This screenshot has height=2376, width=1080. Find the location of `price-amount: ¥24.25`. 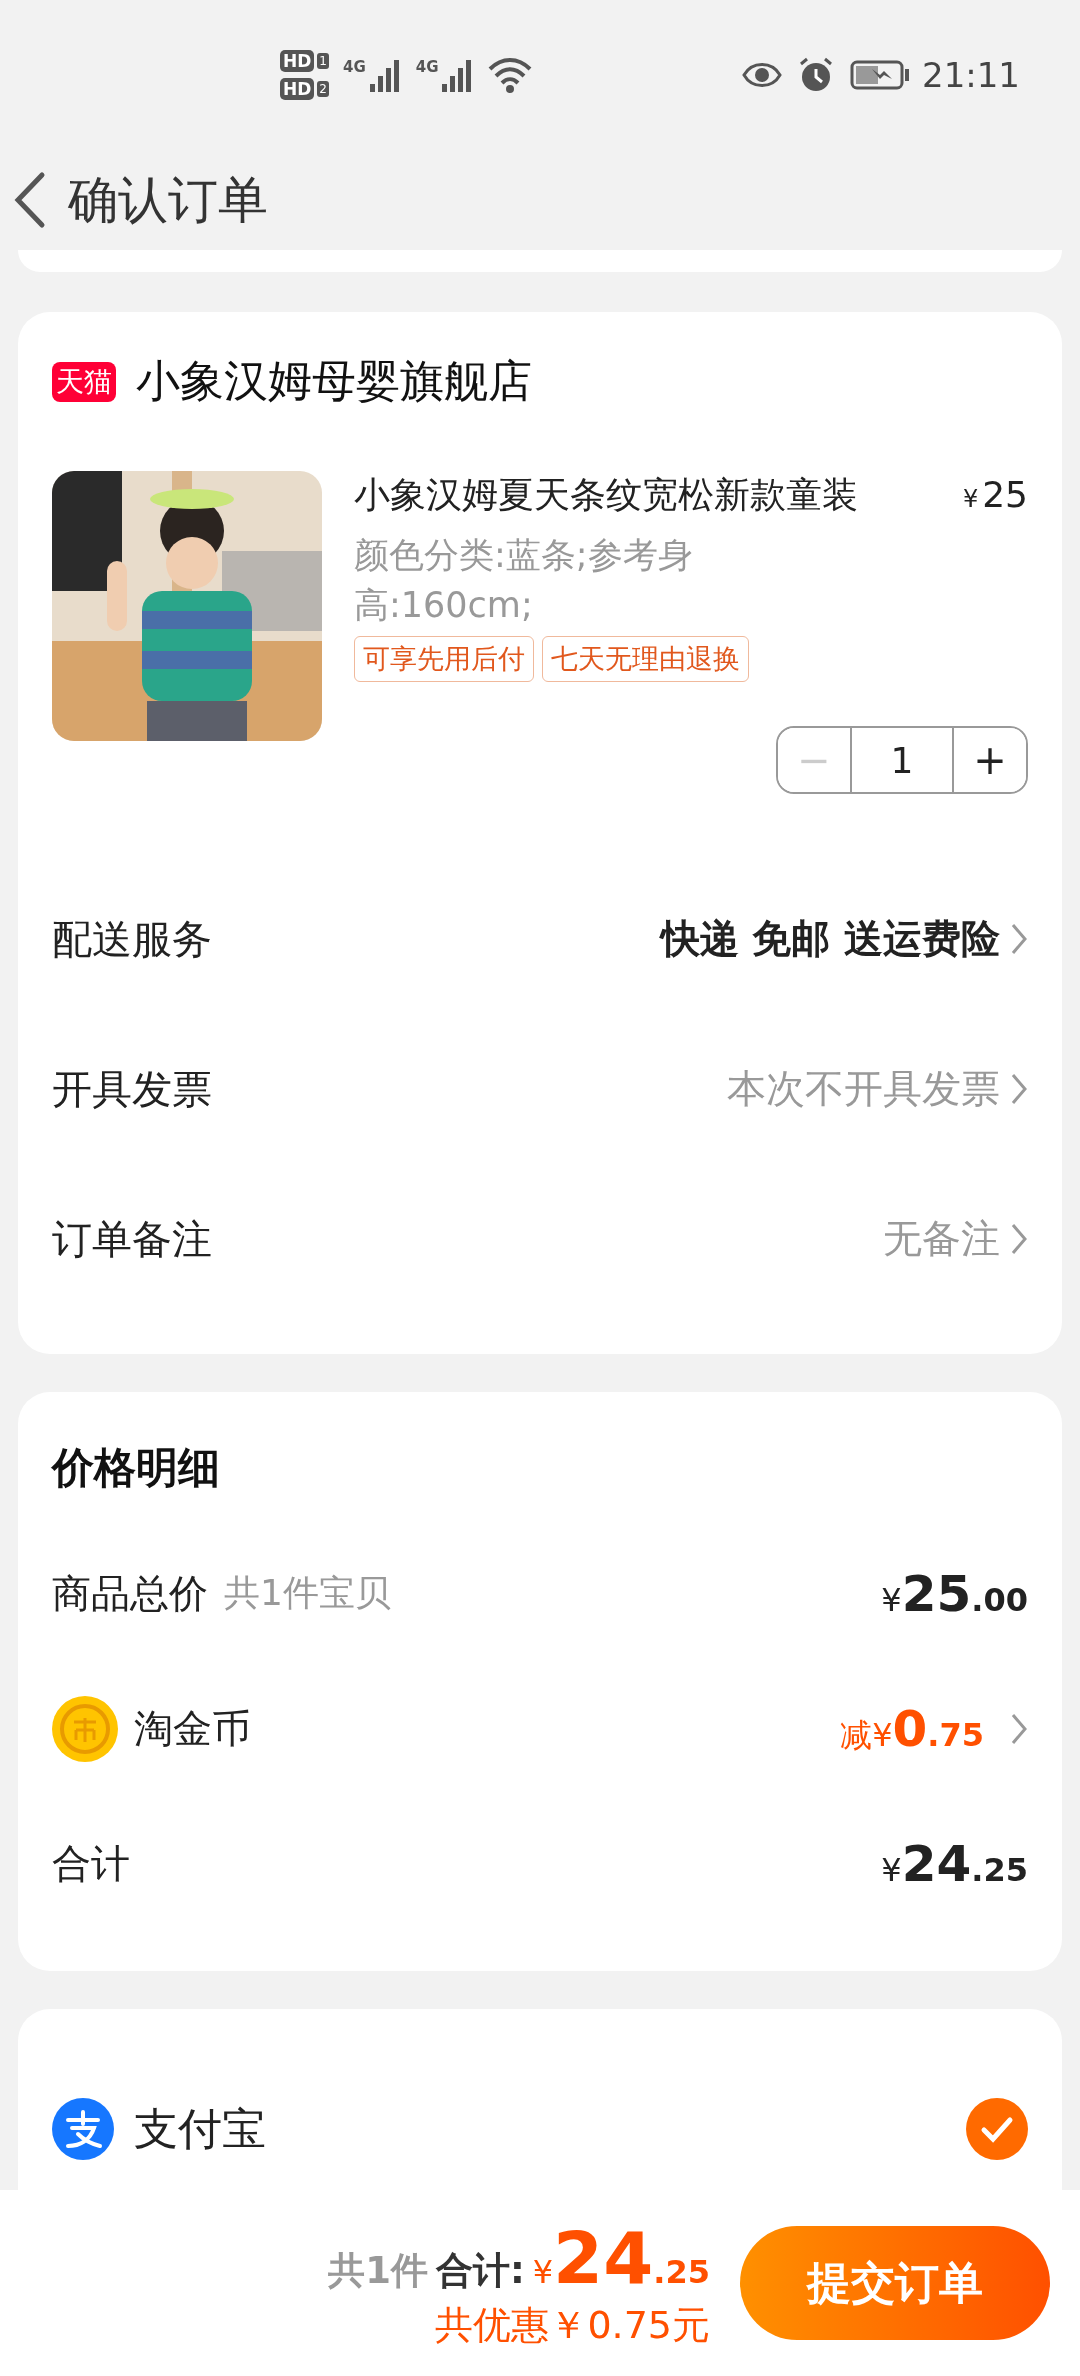

price-amount: ¥24.25 is located at coordinates (954, 1863).